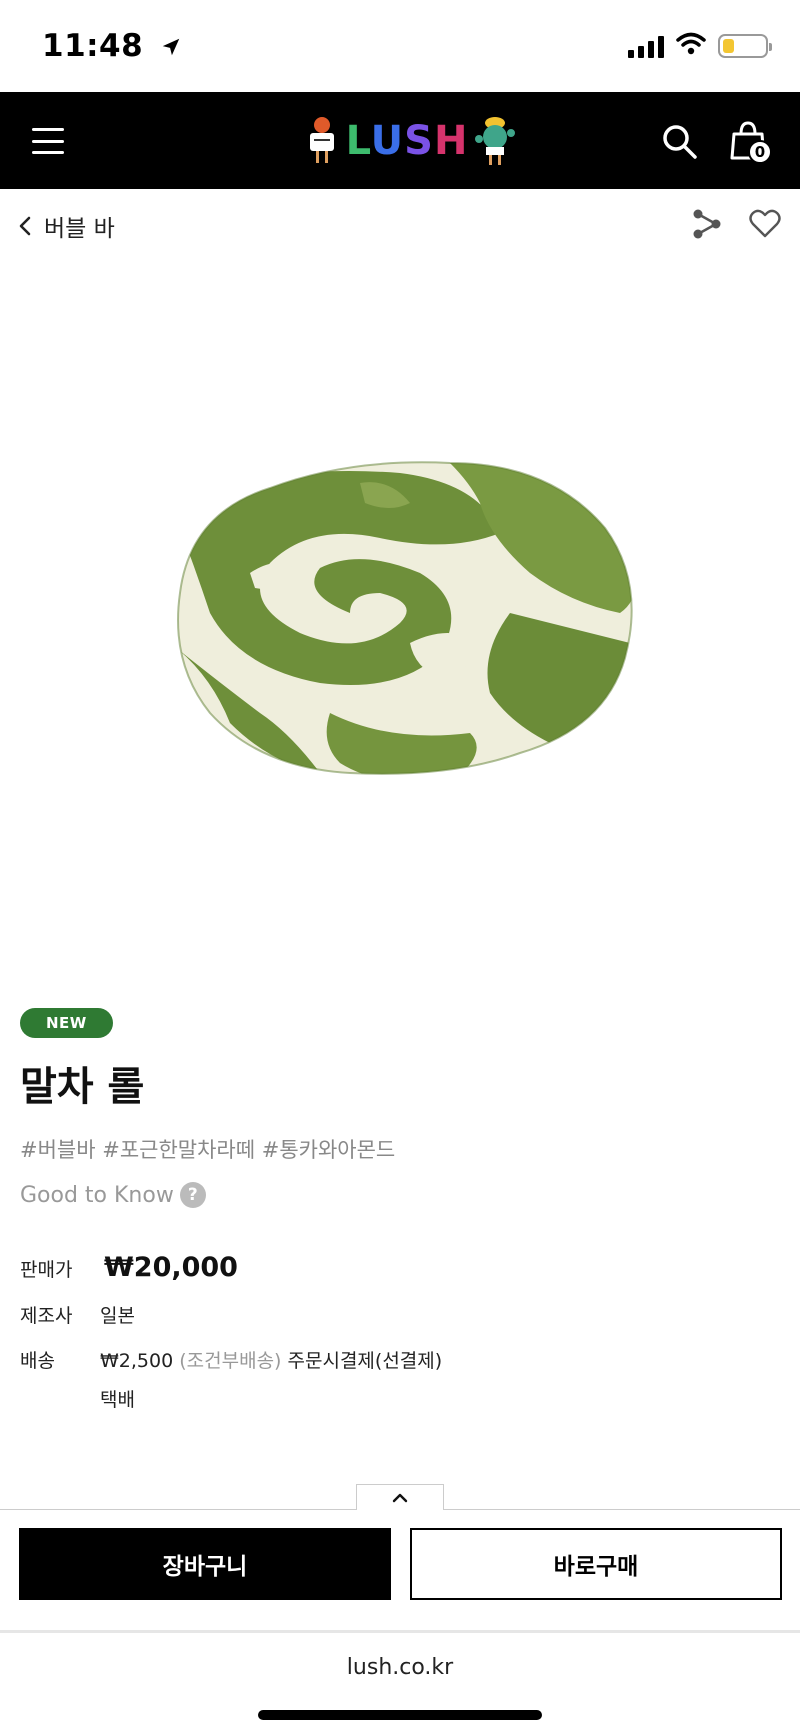 This screenshot has width=800, height=1732. I want to click on matcha-roll-image, so click(405, 618).